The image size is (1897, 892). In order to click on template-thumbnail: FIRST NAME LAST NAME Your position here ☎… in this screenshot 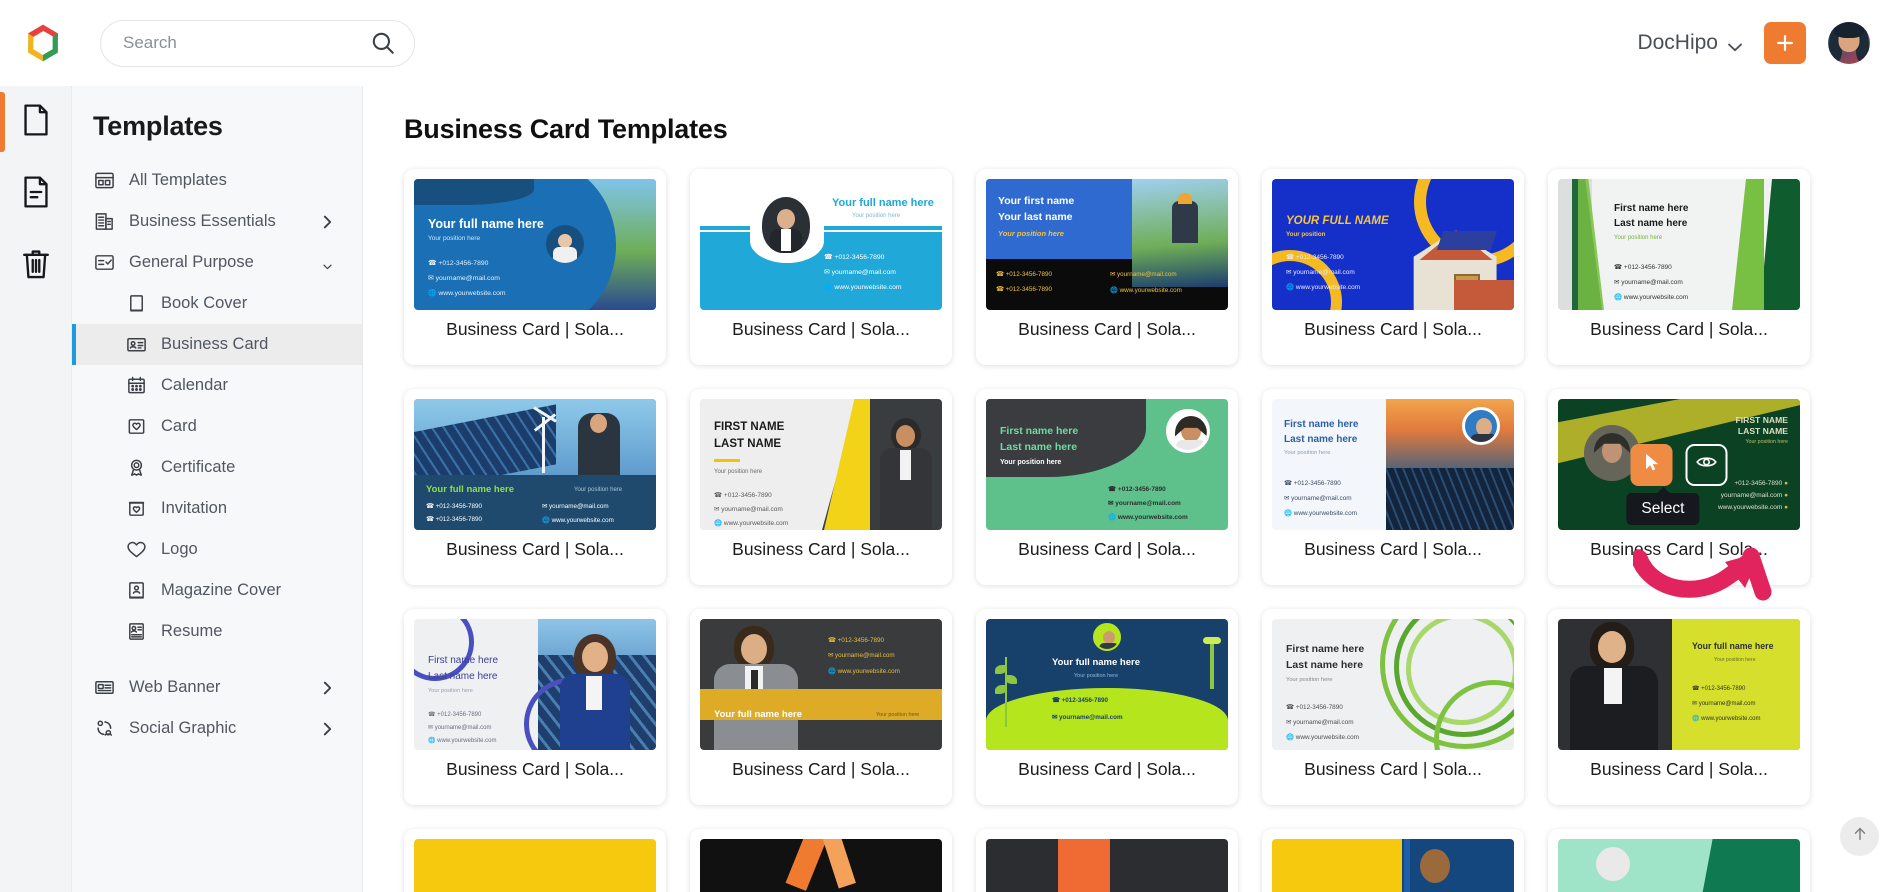, I will do `click(821, 464)`.